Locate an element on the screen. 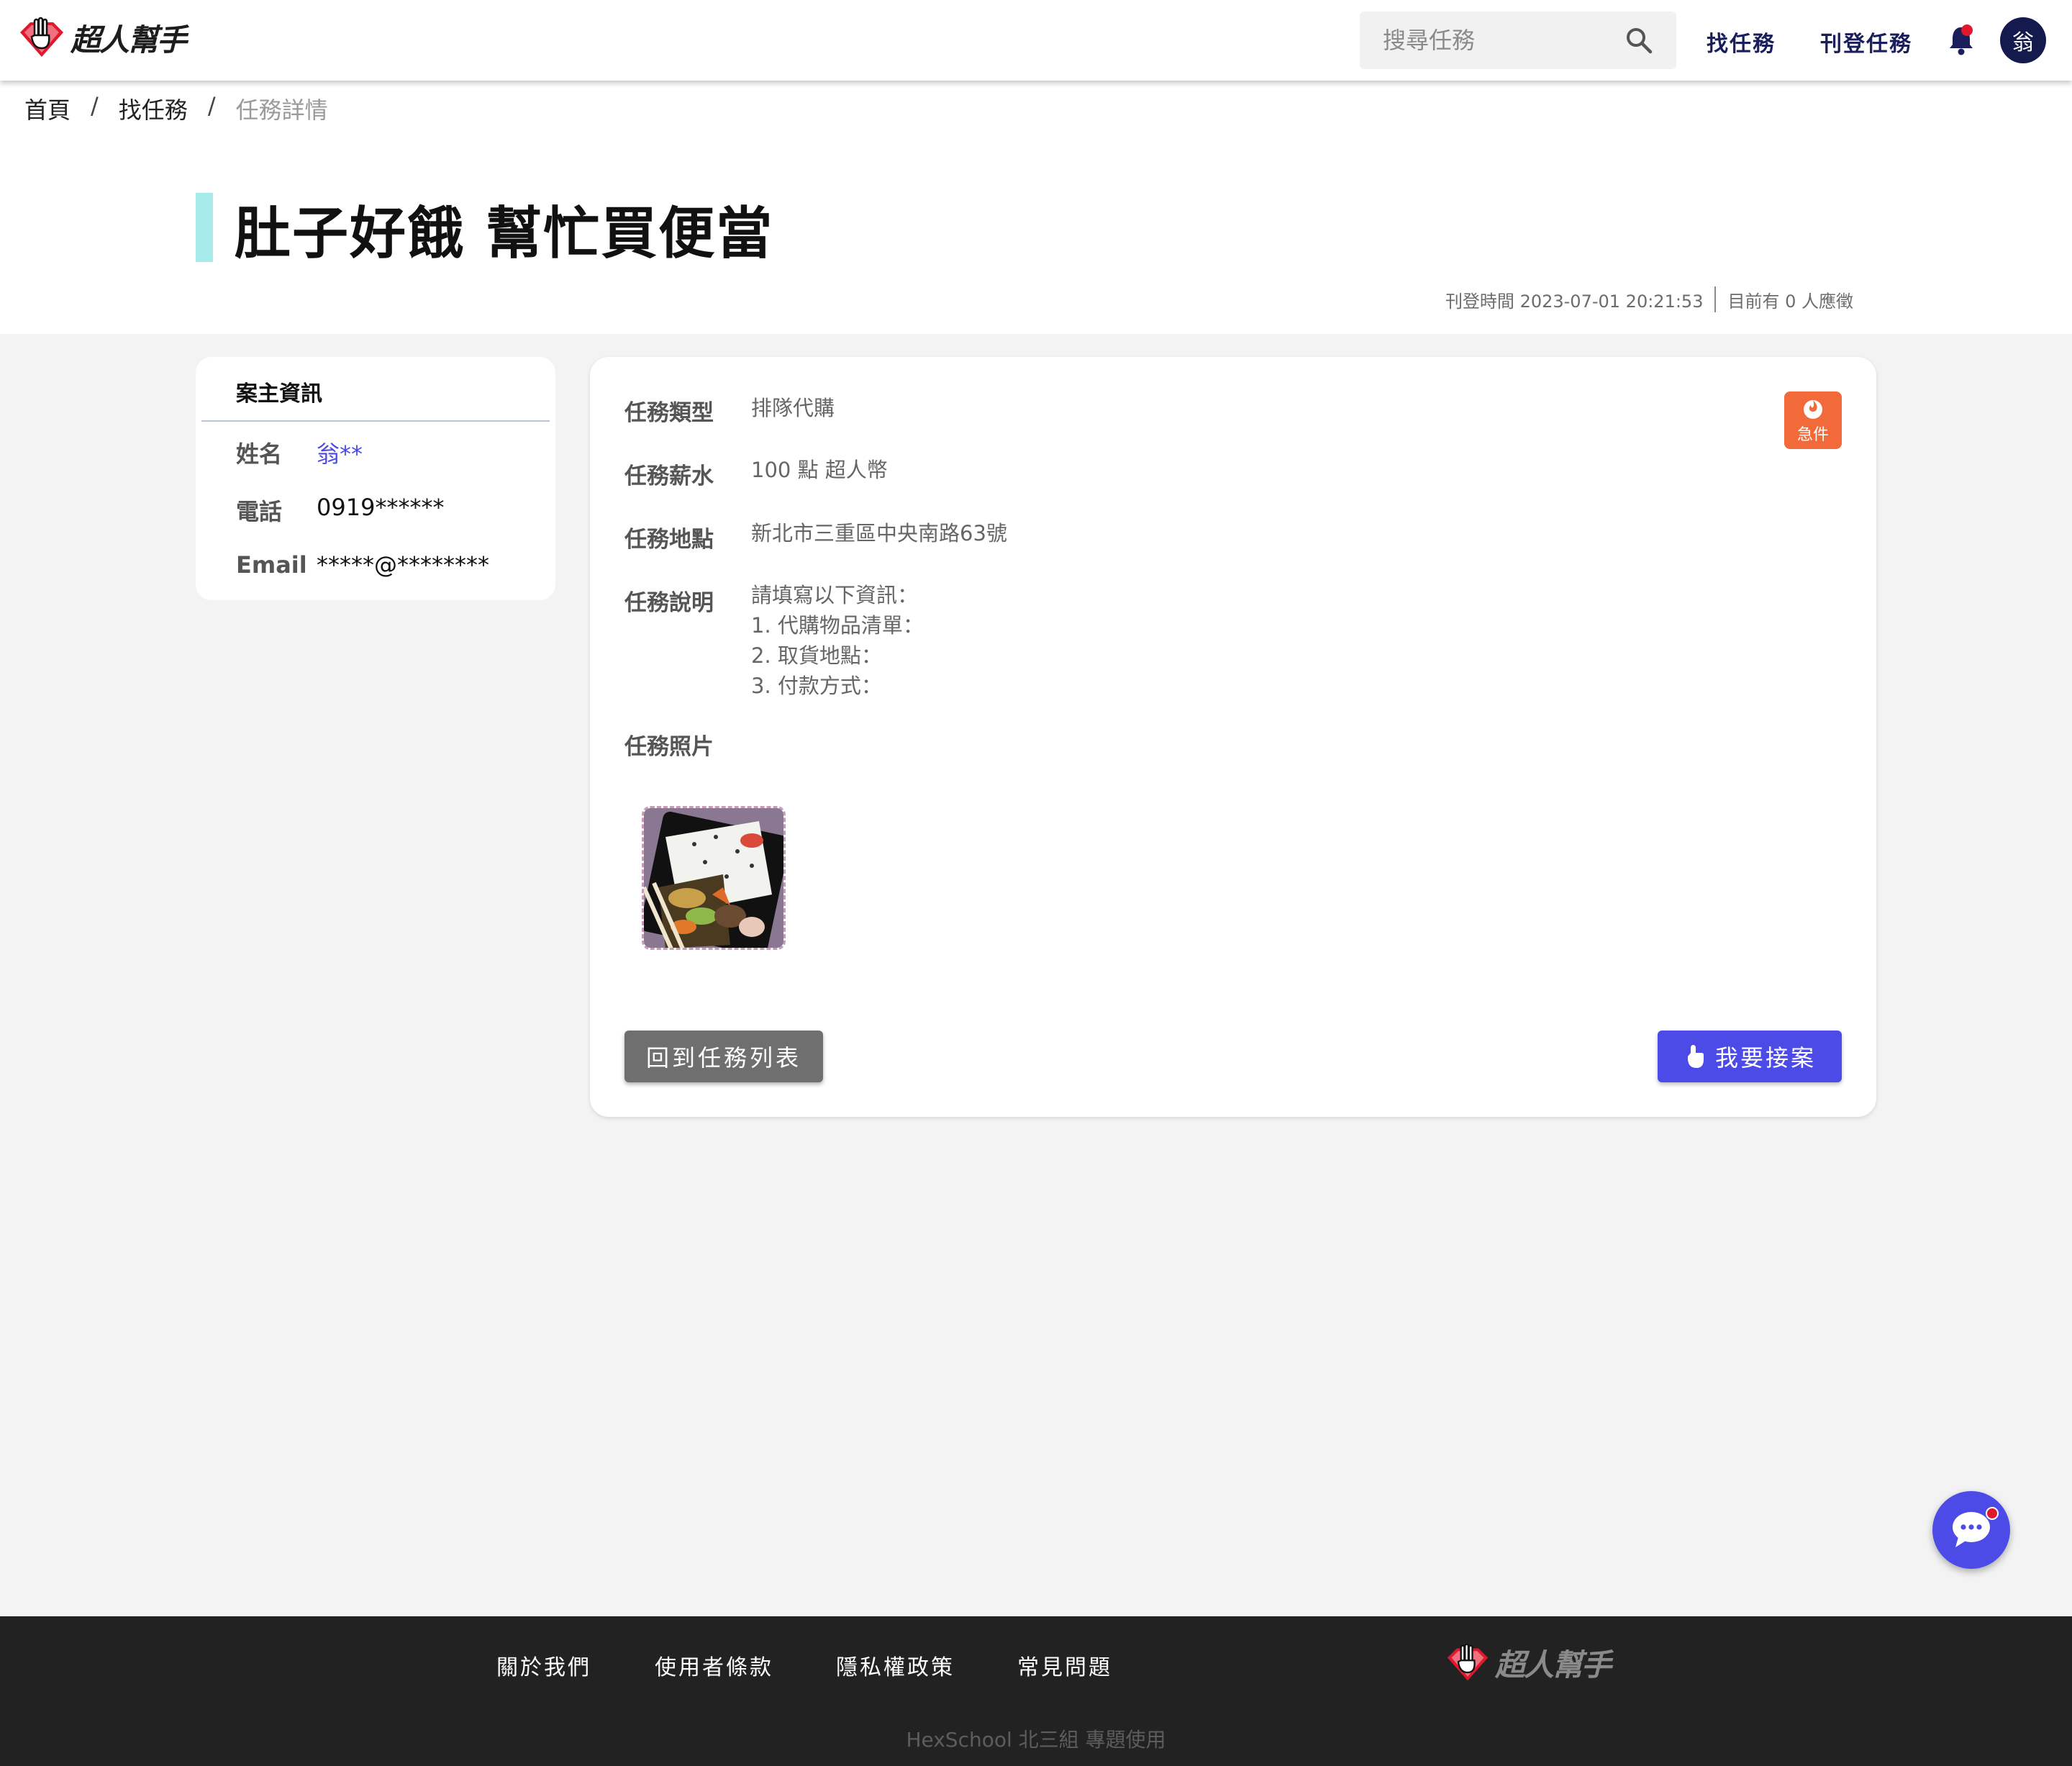  breadcrumb-current: 任務詳情 is located at coordinates (282, 110).